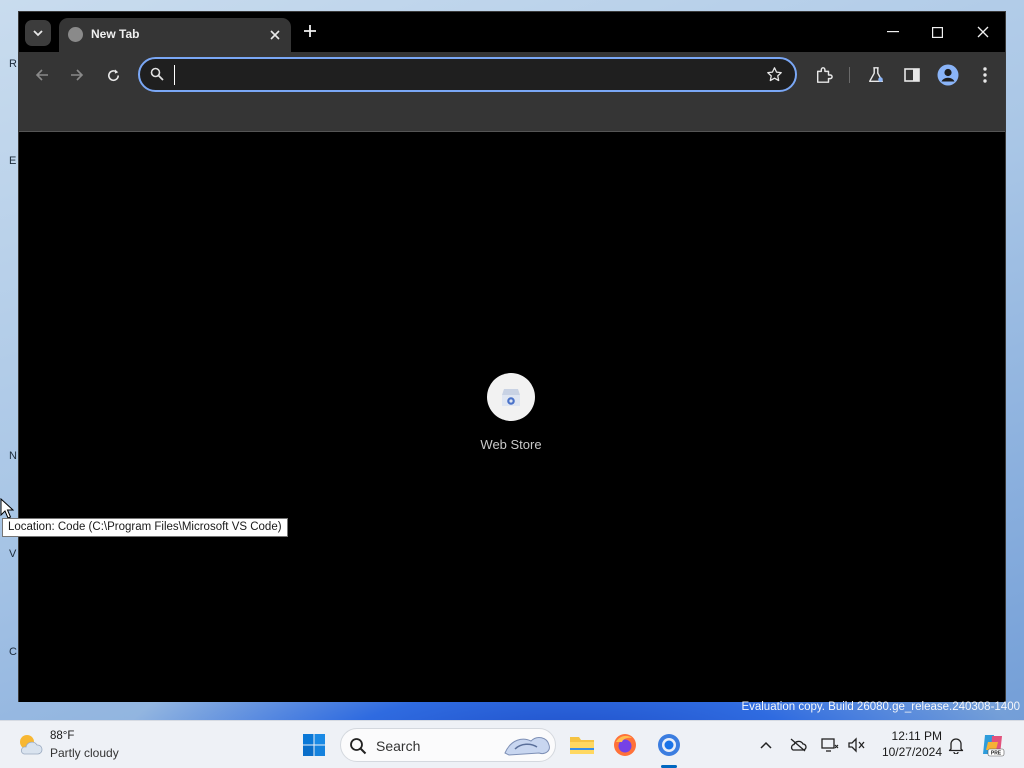 This screenshot has height=768, width=1024. I want to click on taskbar-firefox, so click(625, 745).